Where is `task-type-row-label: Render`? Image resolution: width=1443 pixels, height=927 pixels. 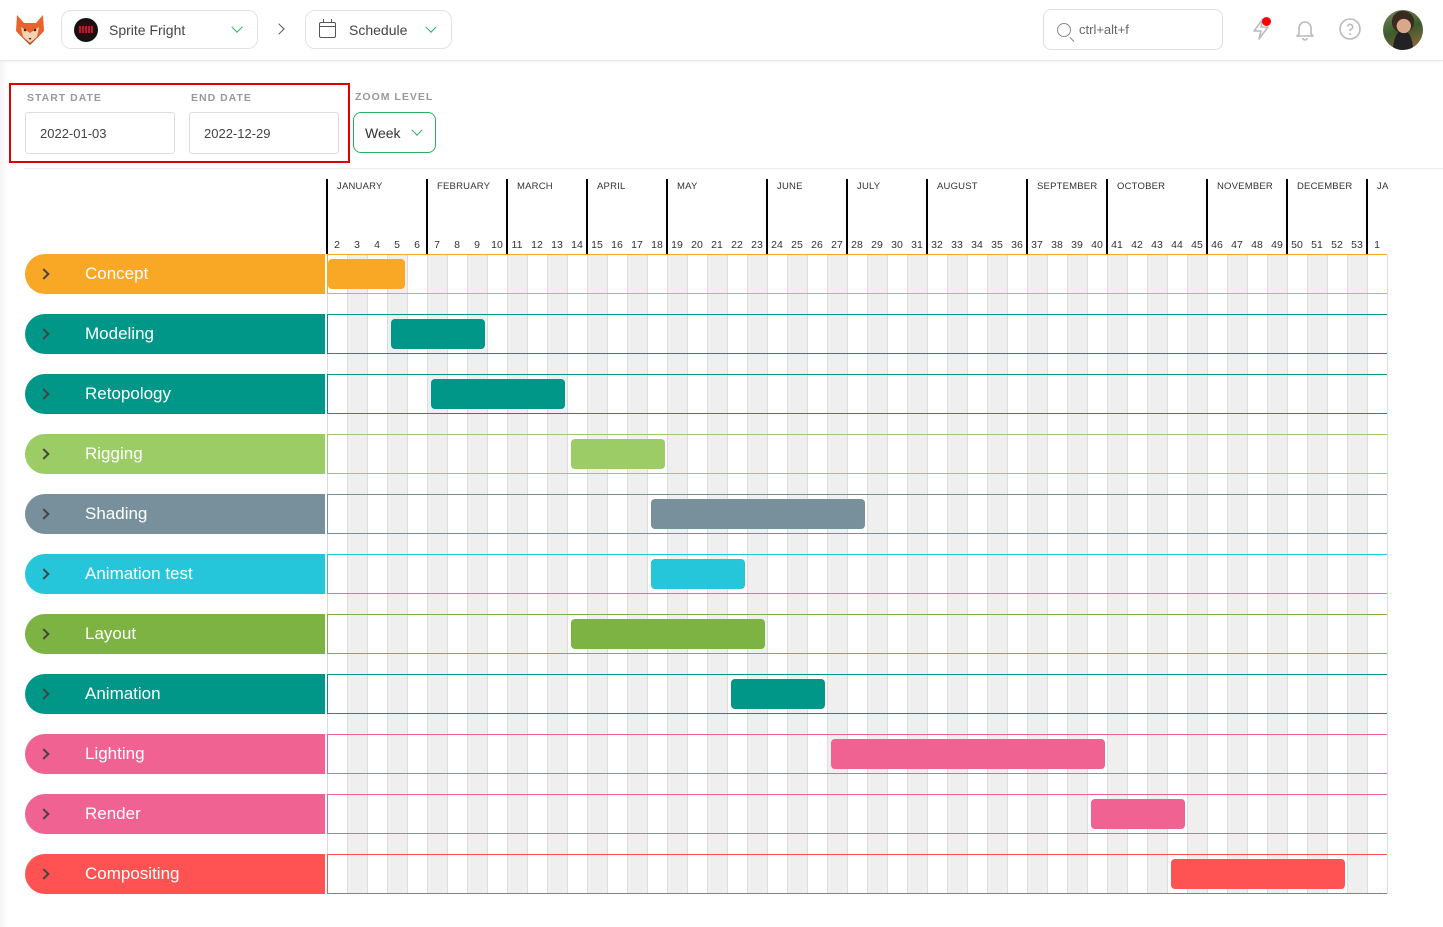 task-type-row-label: Render is located at coordinates (175, 814).